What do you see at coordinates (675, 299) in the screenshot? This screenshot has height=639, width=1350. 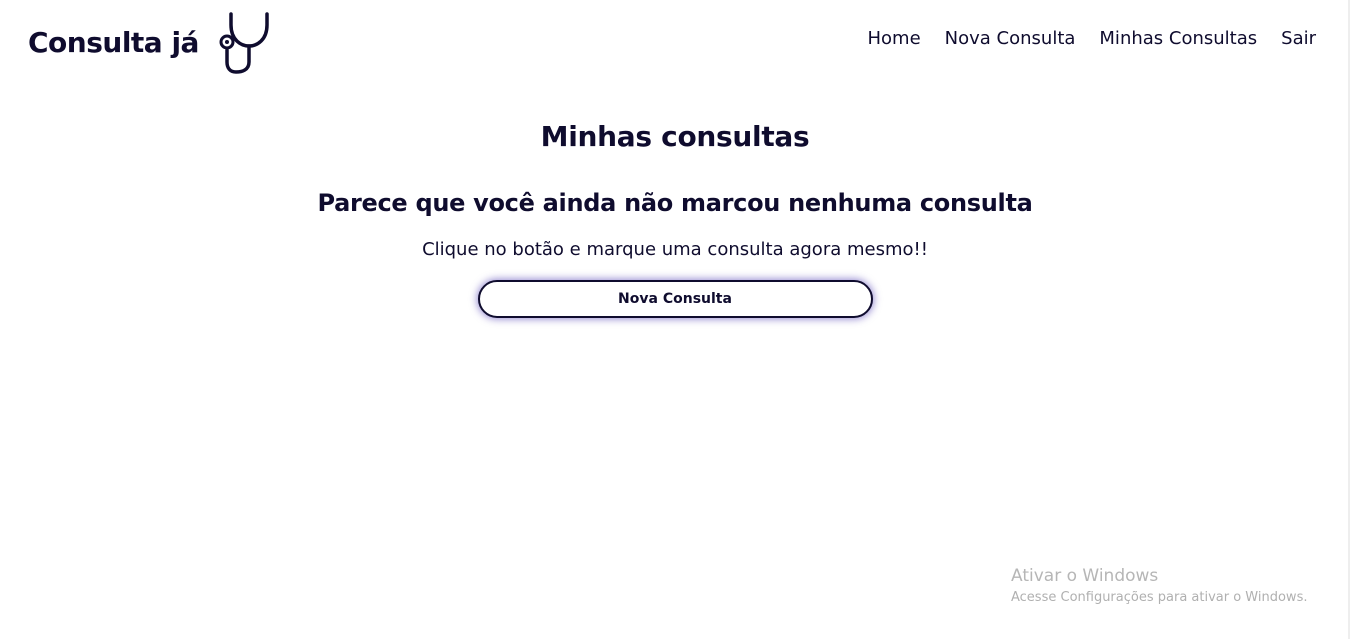 I see `new-appointment-button: Nova Consulta` at bounding box center [675, 299].